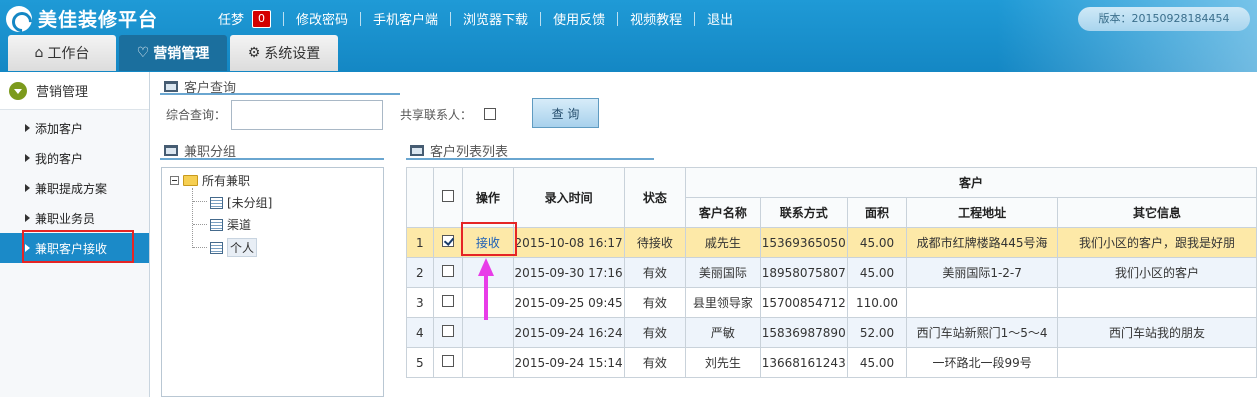  I want to click on mobile-client-link: 手机客户端, so click(405, 18).